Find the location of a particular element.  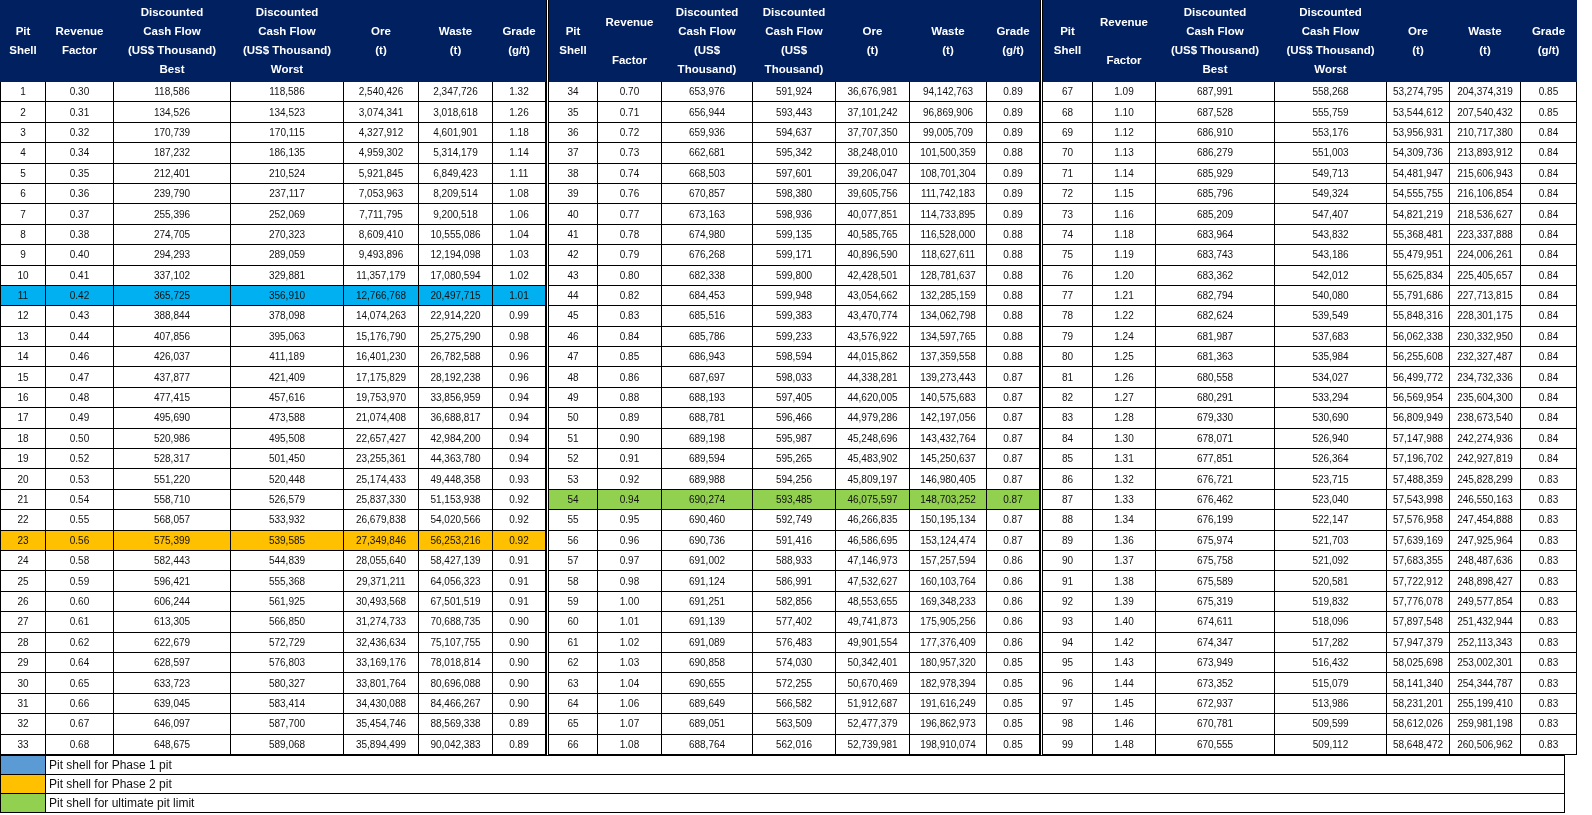

table-cell: 70 is located at coordinates (1067, 153).